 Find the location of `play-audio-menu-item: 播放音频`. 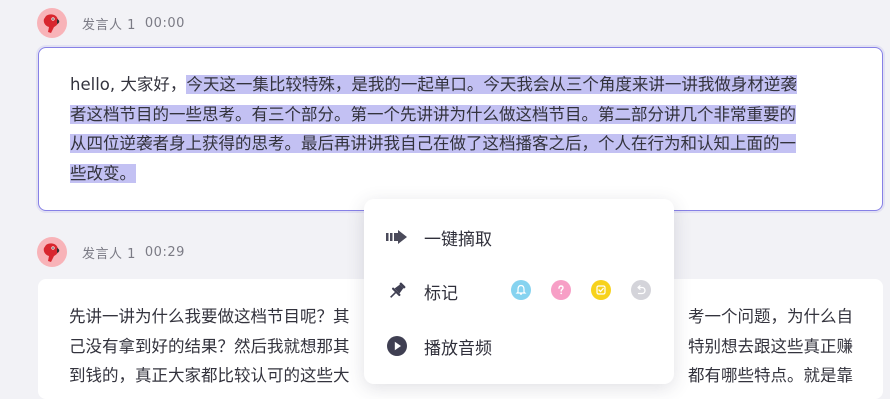

play-audio-menu-item: 播放音频 is located at coordinates (439, 346).